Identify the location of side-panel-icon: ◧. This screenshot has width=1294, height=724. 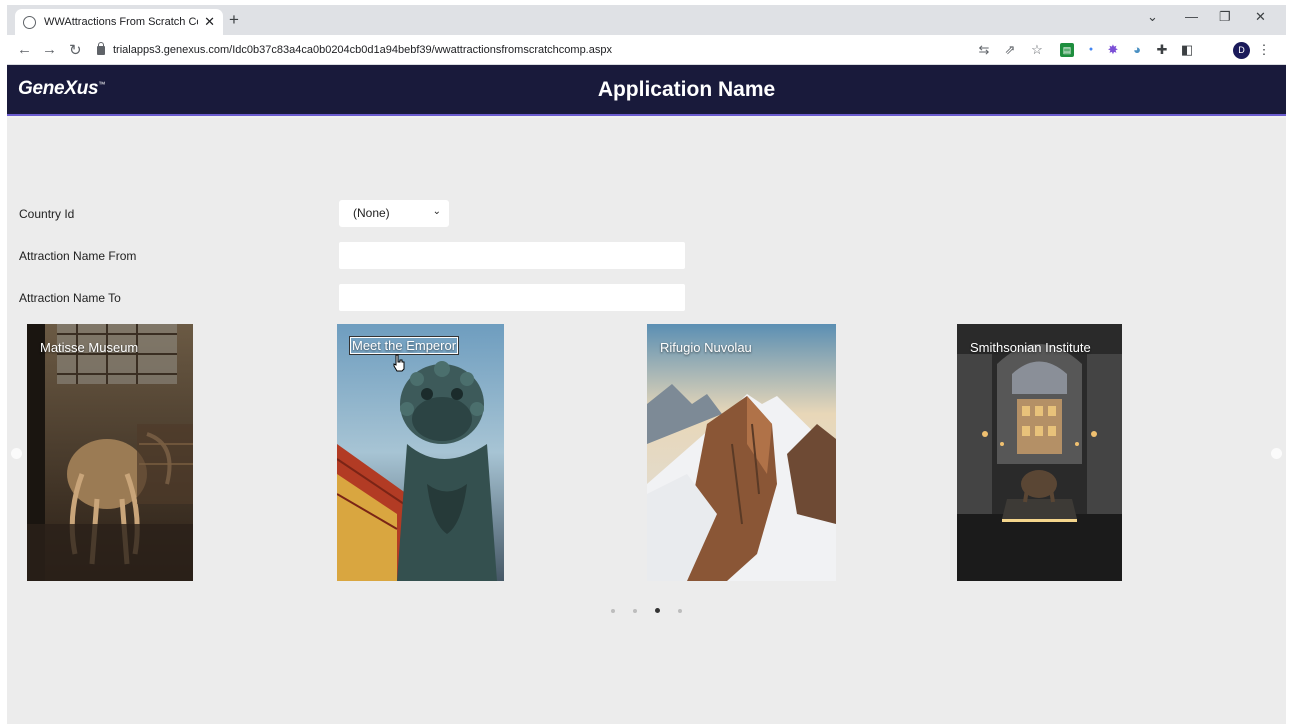
(1187, 50).